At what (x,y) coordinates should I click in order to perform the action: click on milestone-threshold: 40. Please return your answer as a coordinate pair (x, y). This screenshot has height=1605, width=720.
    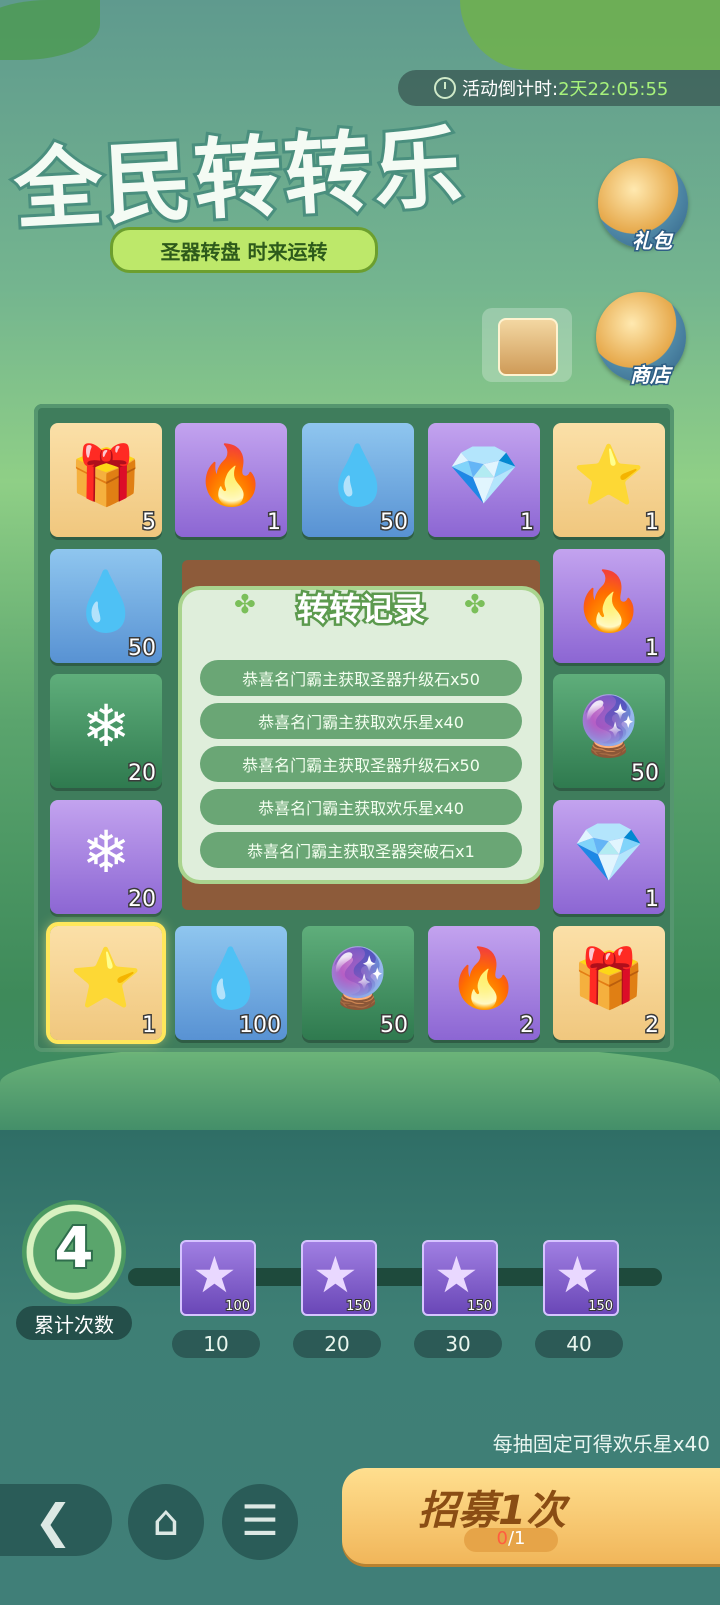
    Looking at the image, I should click on (579, 1344).